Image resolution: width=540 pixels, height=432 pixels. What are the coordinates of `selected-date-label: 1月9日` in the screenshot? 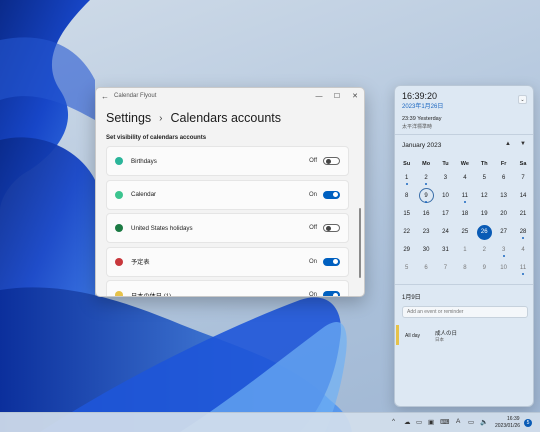 It's located at (411, 298).